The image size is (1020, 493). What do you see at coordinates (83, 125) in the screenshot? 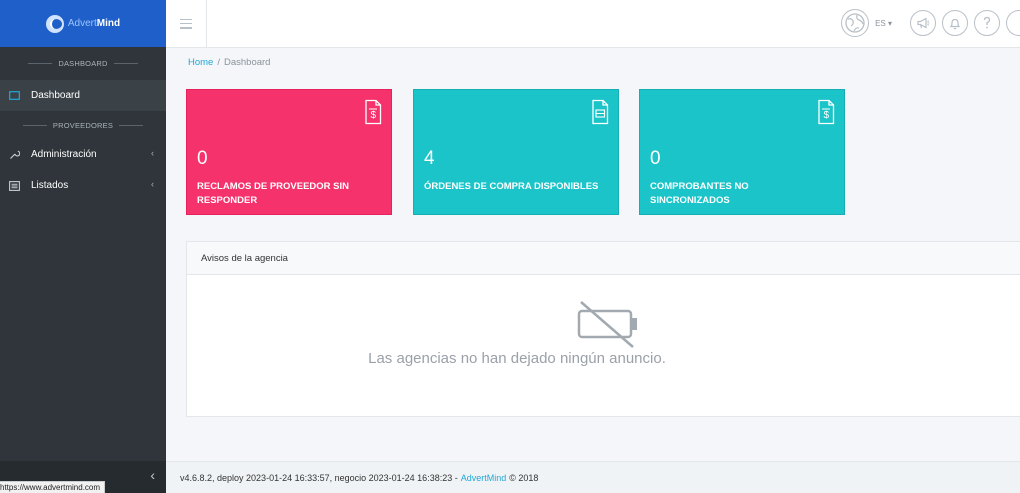
I see `nav-section-proveedores: PROVEEDORES` at bounding box center [83, 125].